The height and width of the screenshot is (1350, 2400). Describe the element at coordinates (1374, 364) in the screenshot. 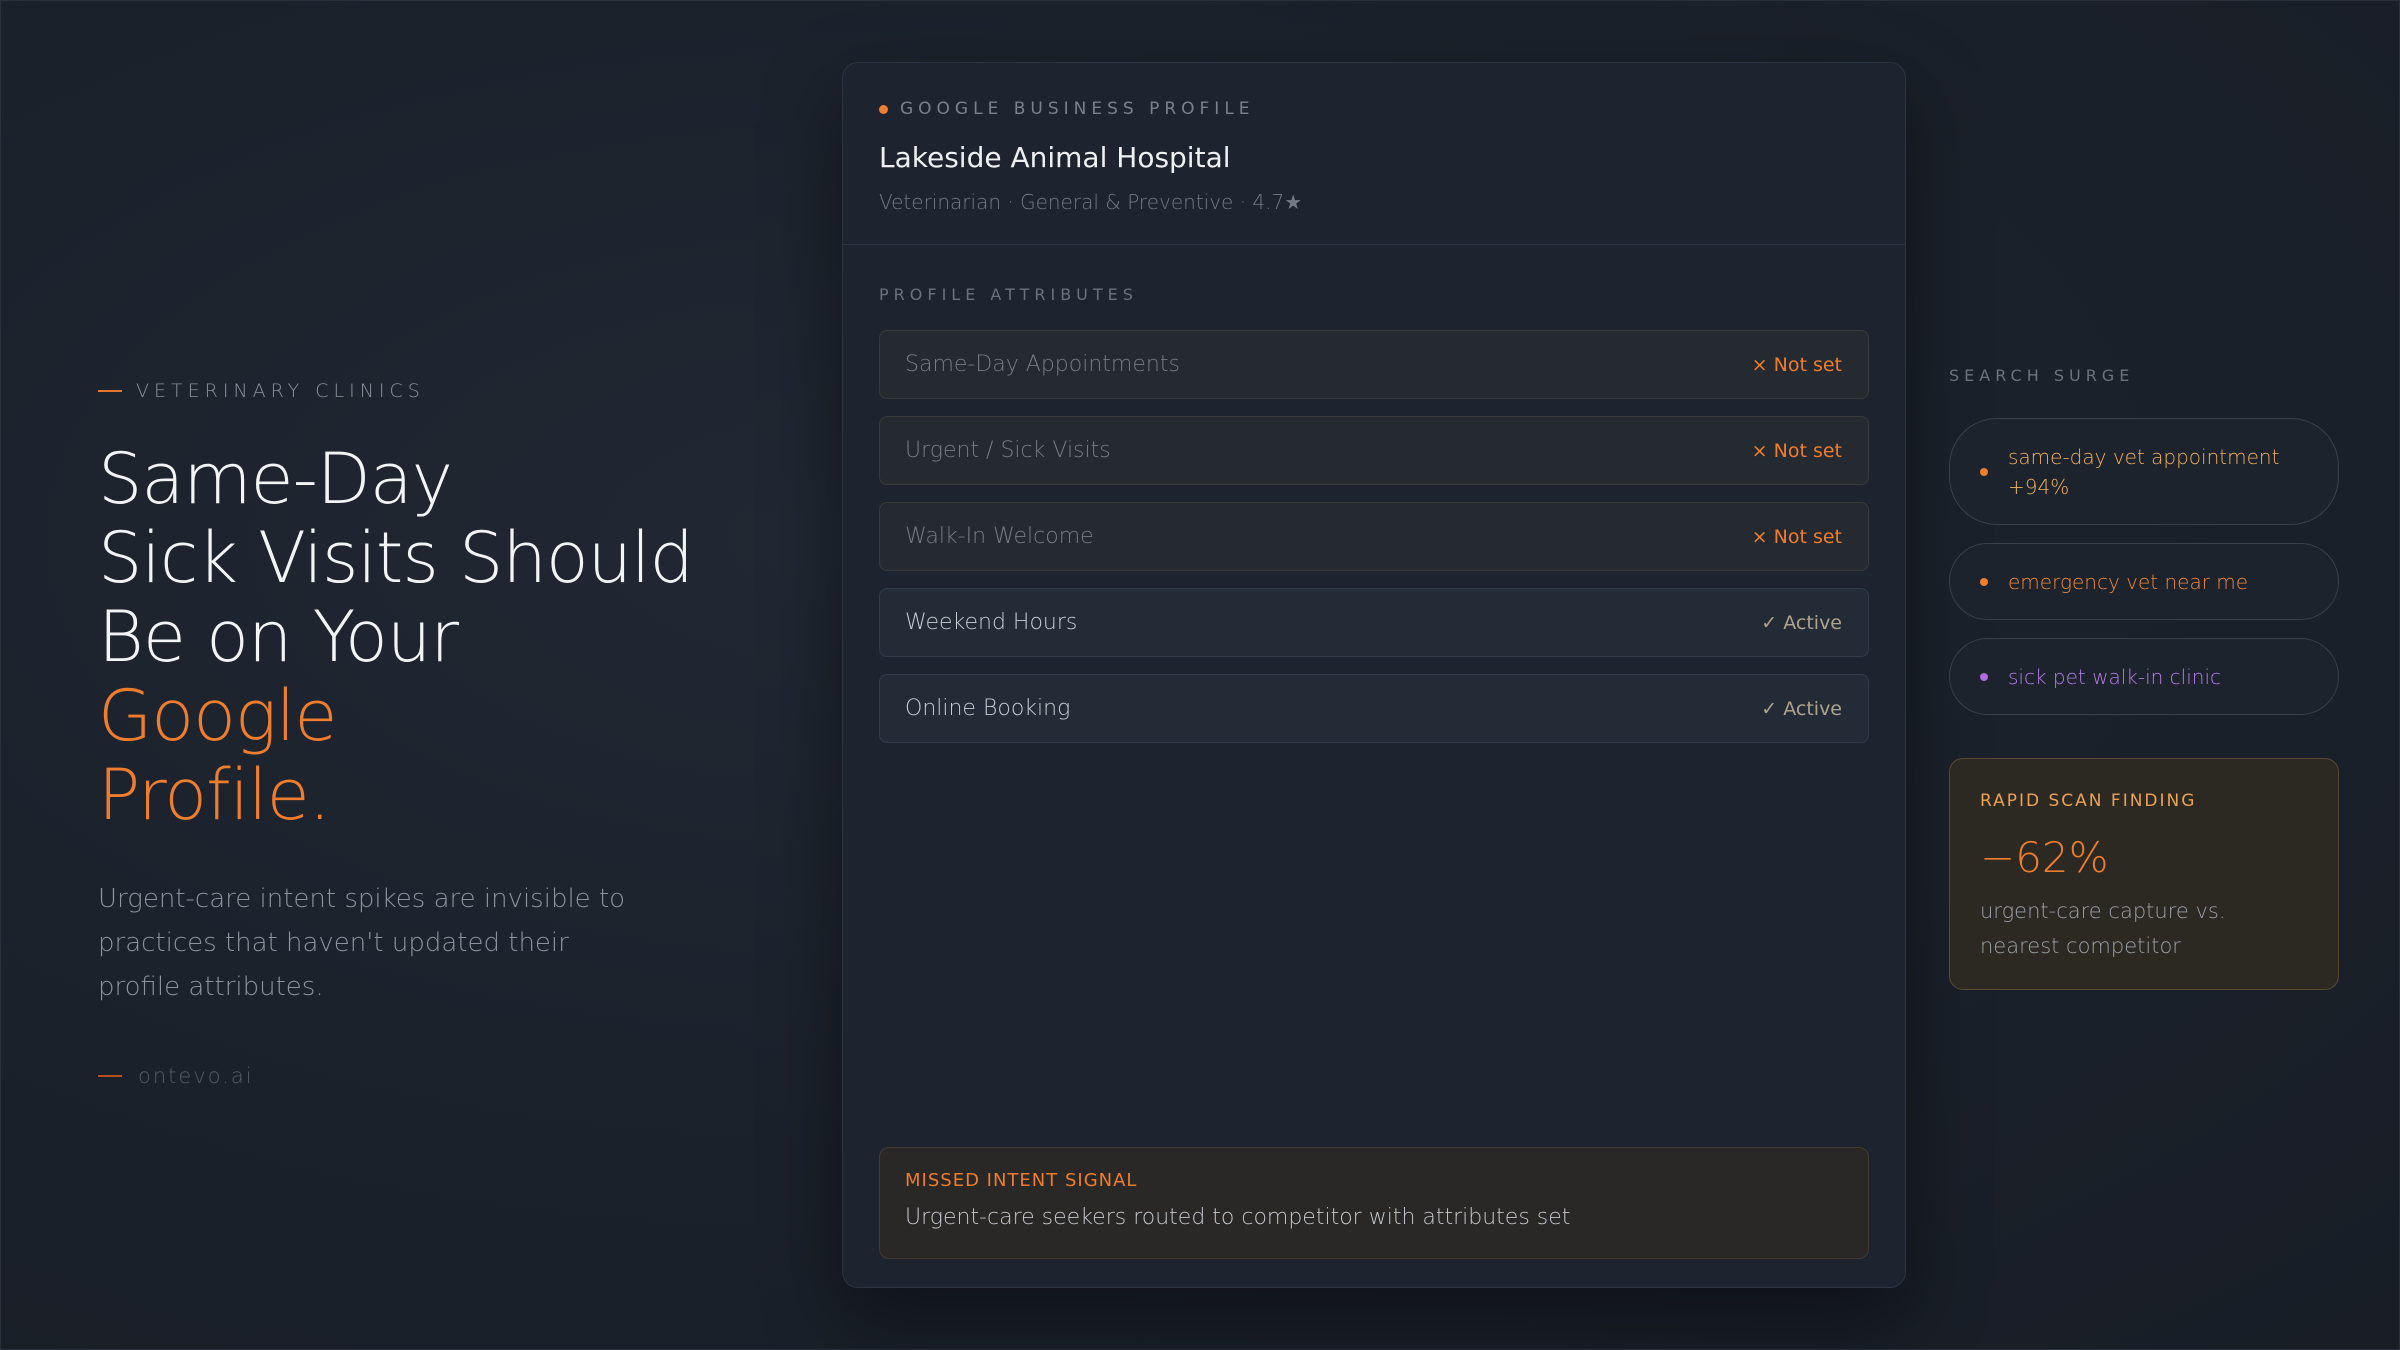

I see `attribute-row: Same-Day Appointments × Not set` at that location.